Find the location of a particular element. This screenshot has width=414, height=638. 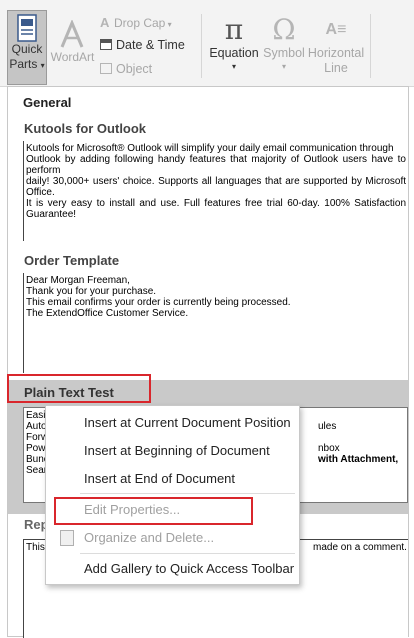

menu-item-insert-beginning: Insert at Beginning of Document is located at coordinates (177, 450).